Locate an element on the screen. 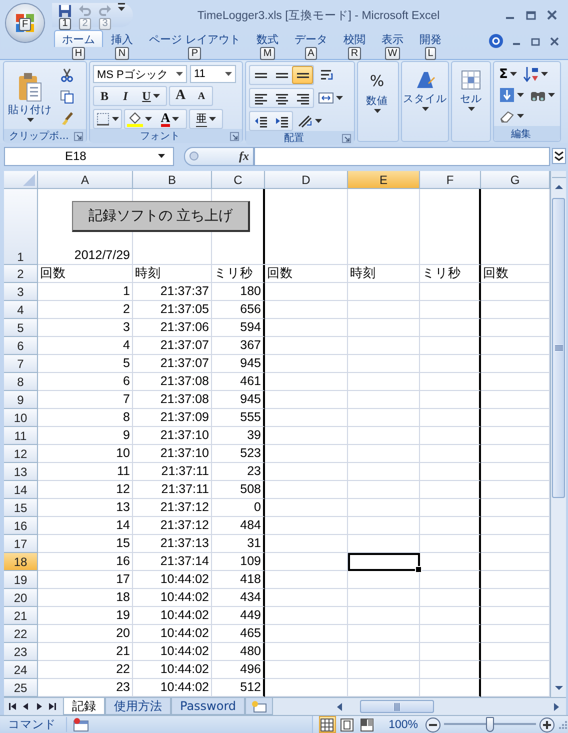 This screenshot has width=568, height=733. column-header: C is located at coordinates (238, 180).